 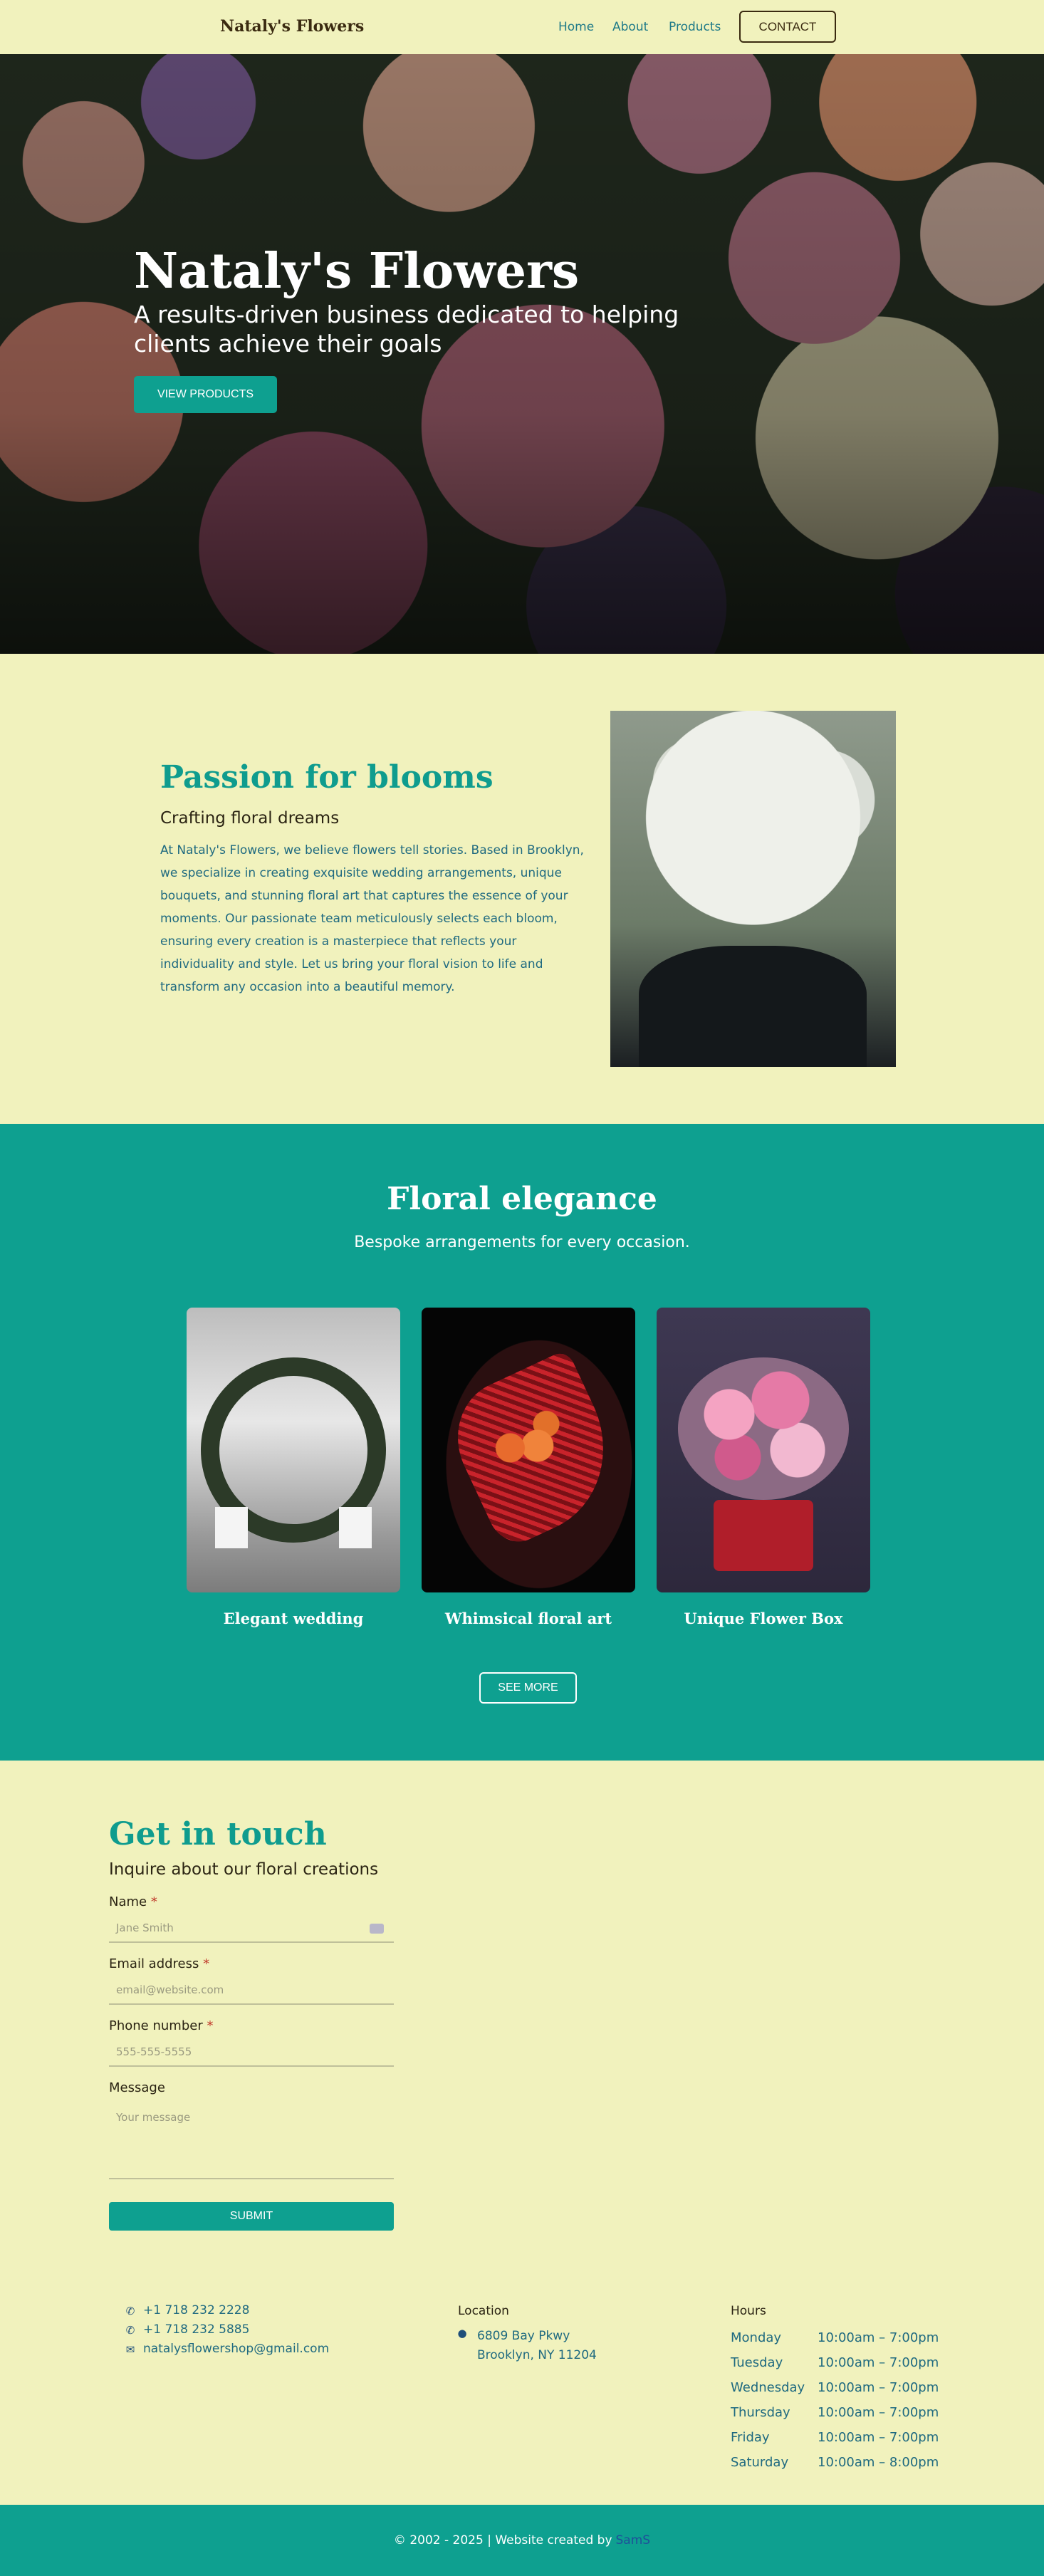 I want to click on email-label: Email address *, so click(x=159, y=1963).